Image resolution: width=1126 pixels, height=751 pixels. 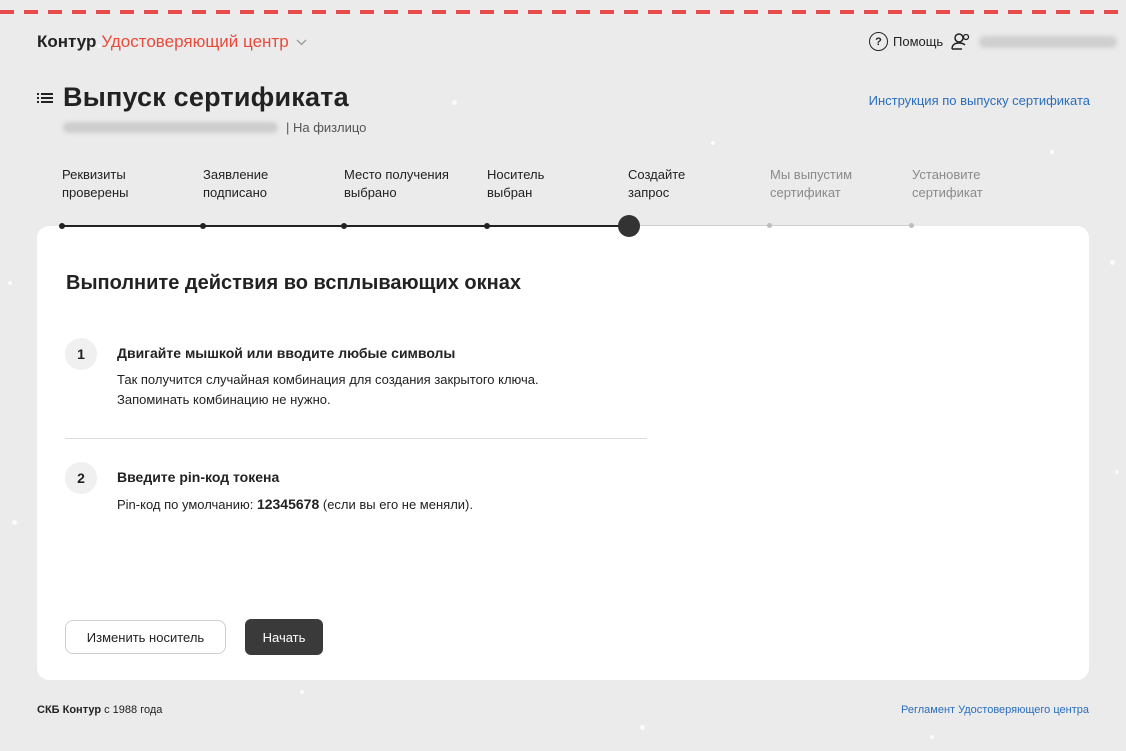 I want to click on help-icon: ?, so click(x=878, y=41).